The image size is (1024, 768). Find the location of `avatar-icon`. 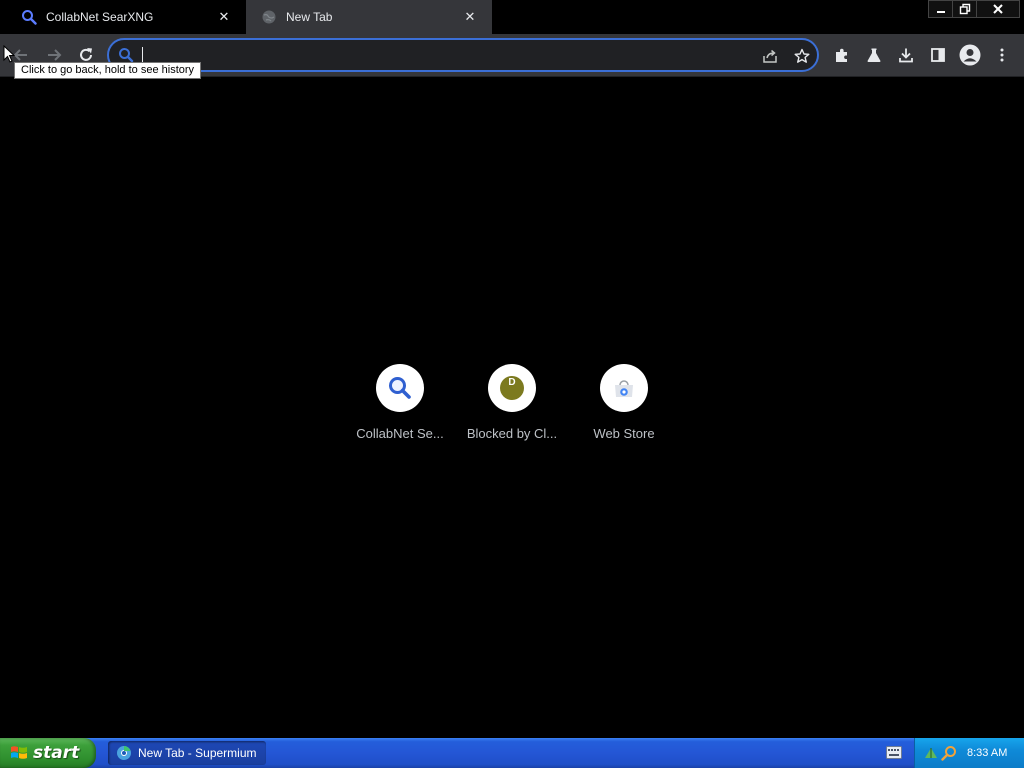

avatar-icon is located at coordinates (970, 55).